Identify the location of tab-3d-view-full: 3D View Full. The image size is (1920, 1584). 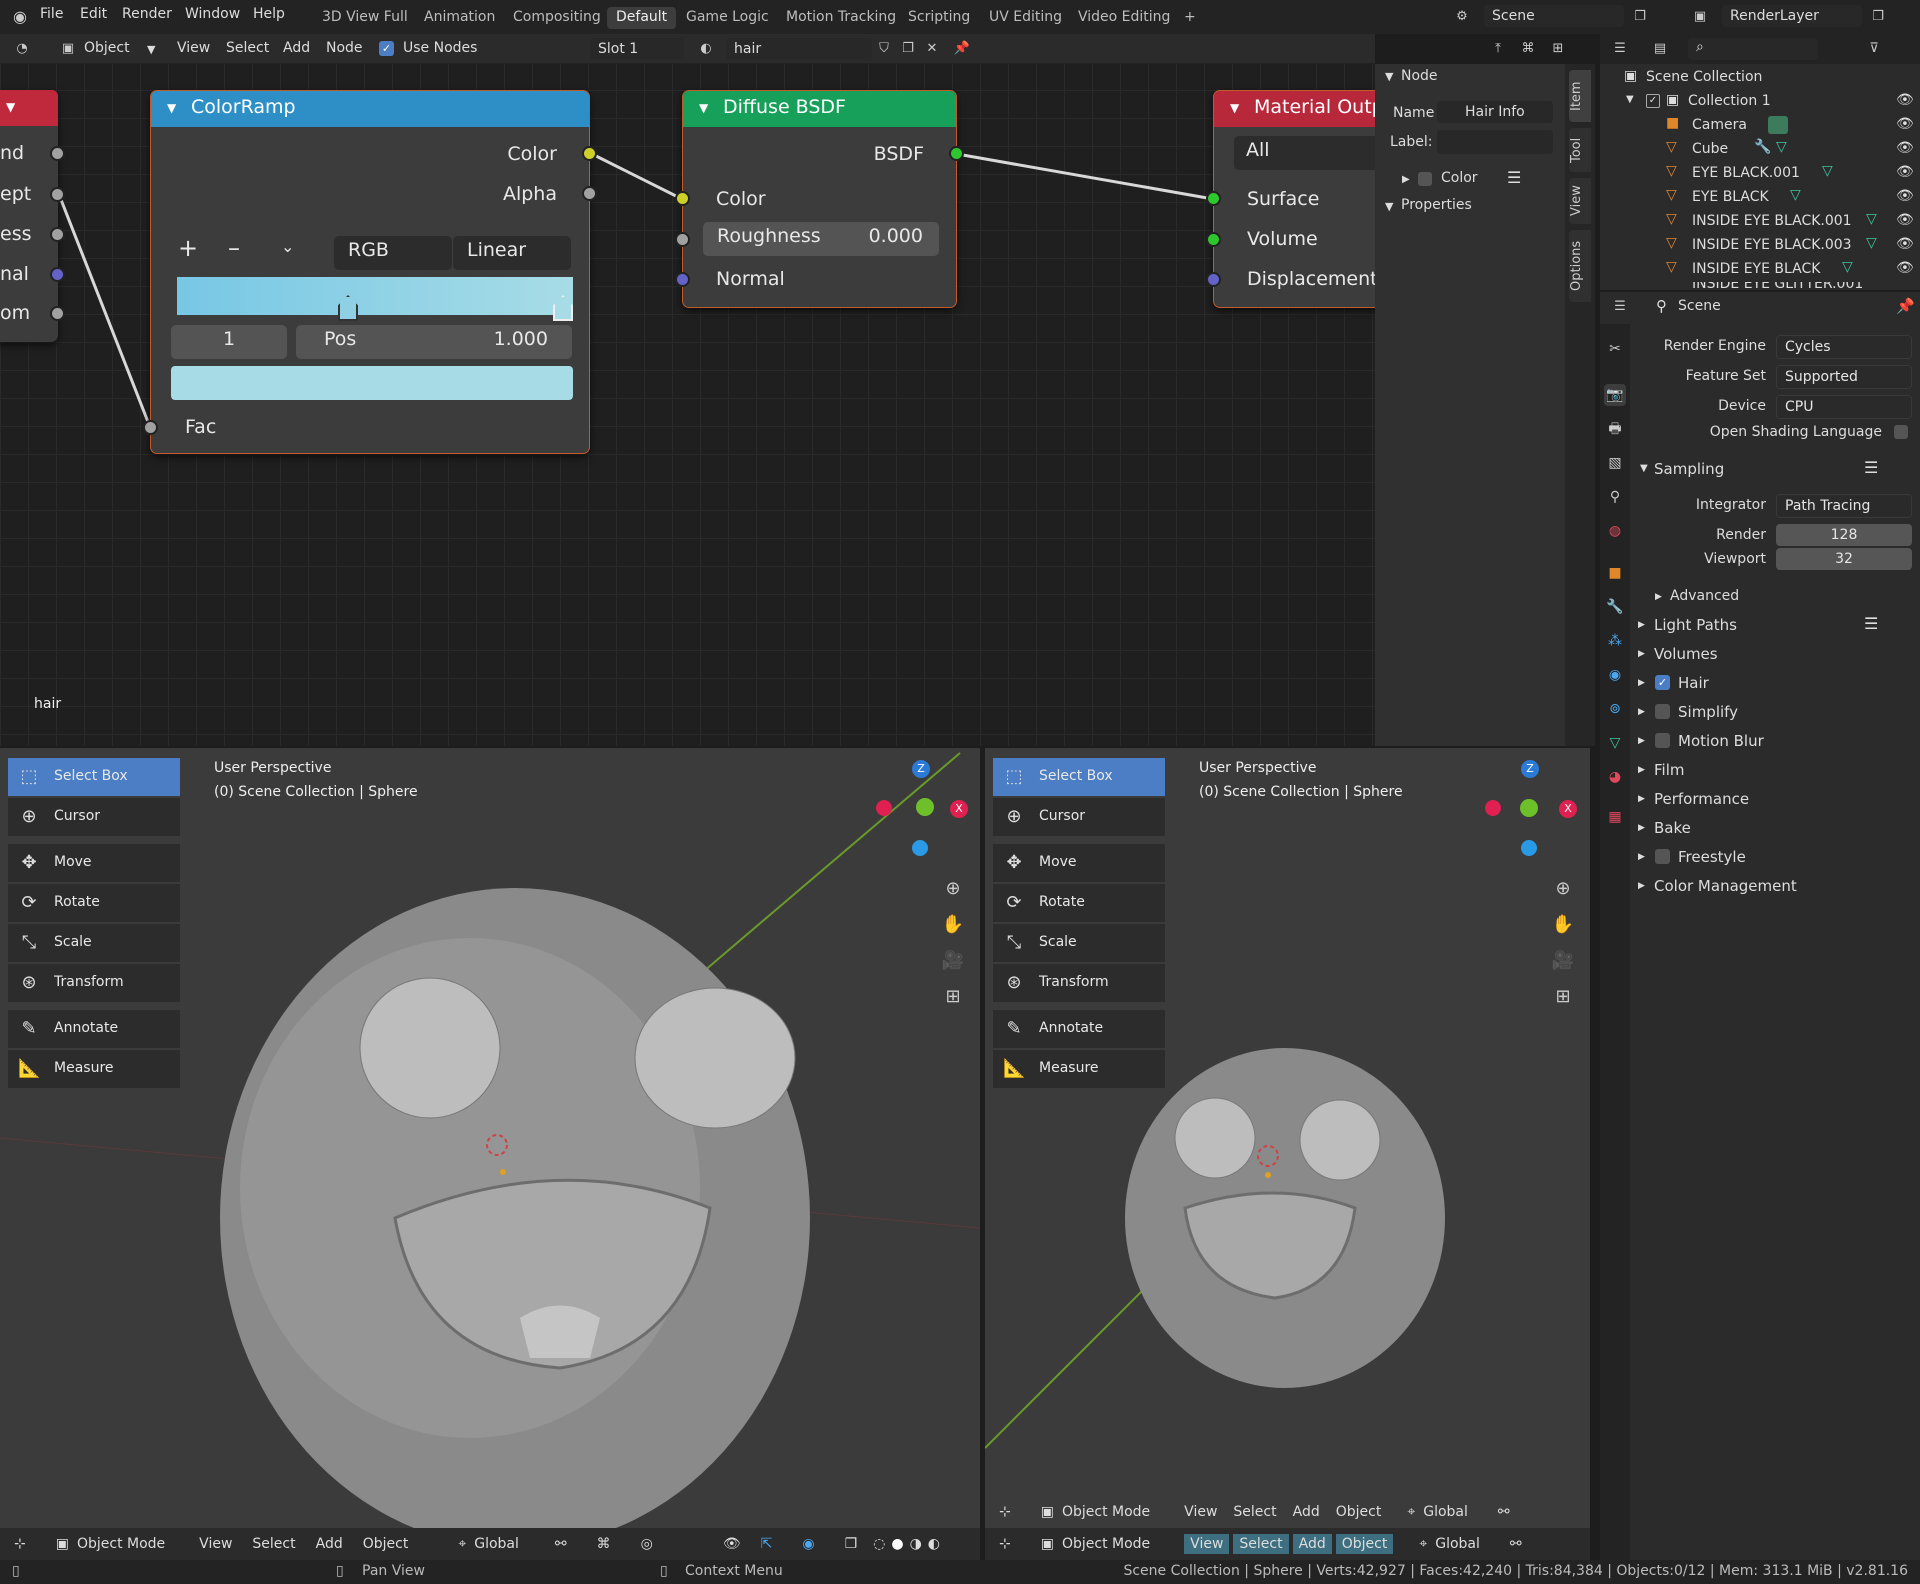
(365, 18).